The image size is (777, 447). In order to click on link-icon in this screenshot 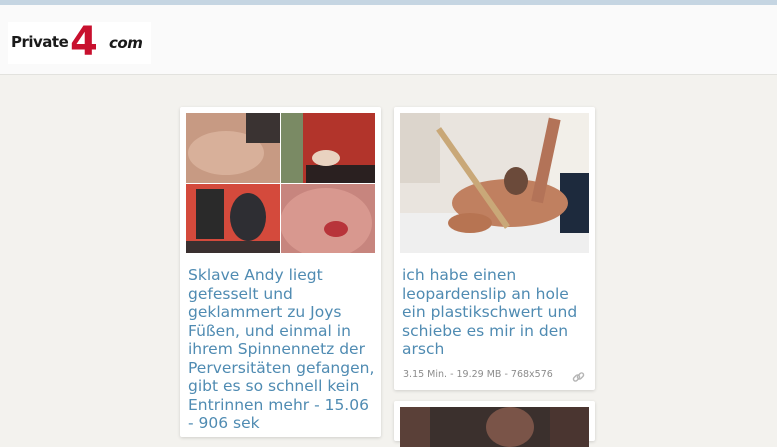, I will do `click(578, 378)`.